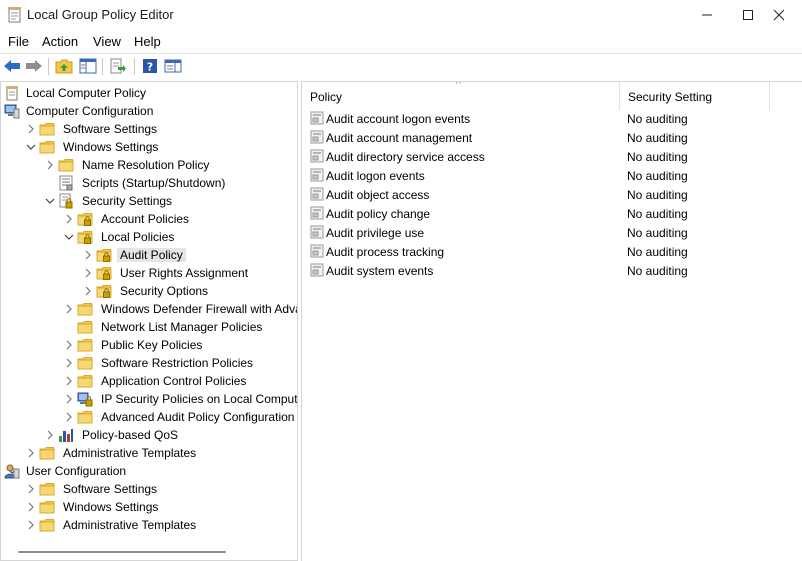 Image resolution: width=802 pixels, height=561 pixels. Describe the element at coordinates (398, 119) in the screenshot. I see `policy-name: Audit account logon events` at that location.